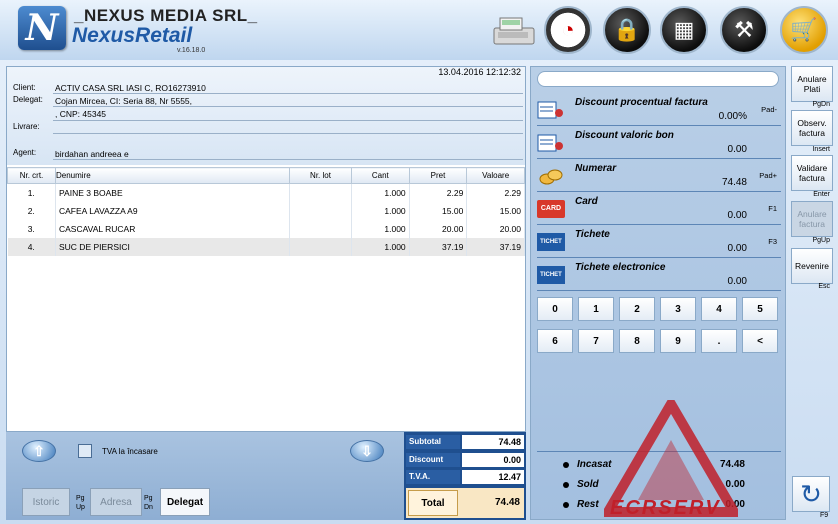 Image resolution: width=838 pixels, height=524 pixels. Describe the element at coordinates (596, 341) in the screenshot. I see `keypad-7: 7` at that location.